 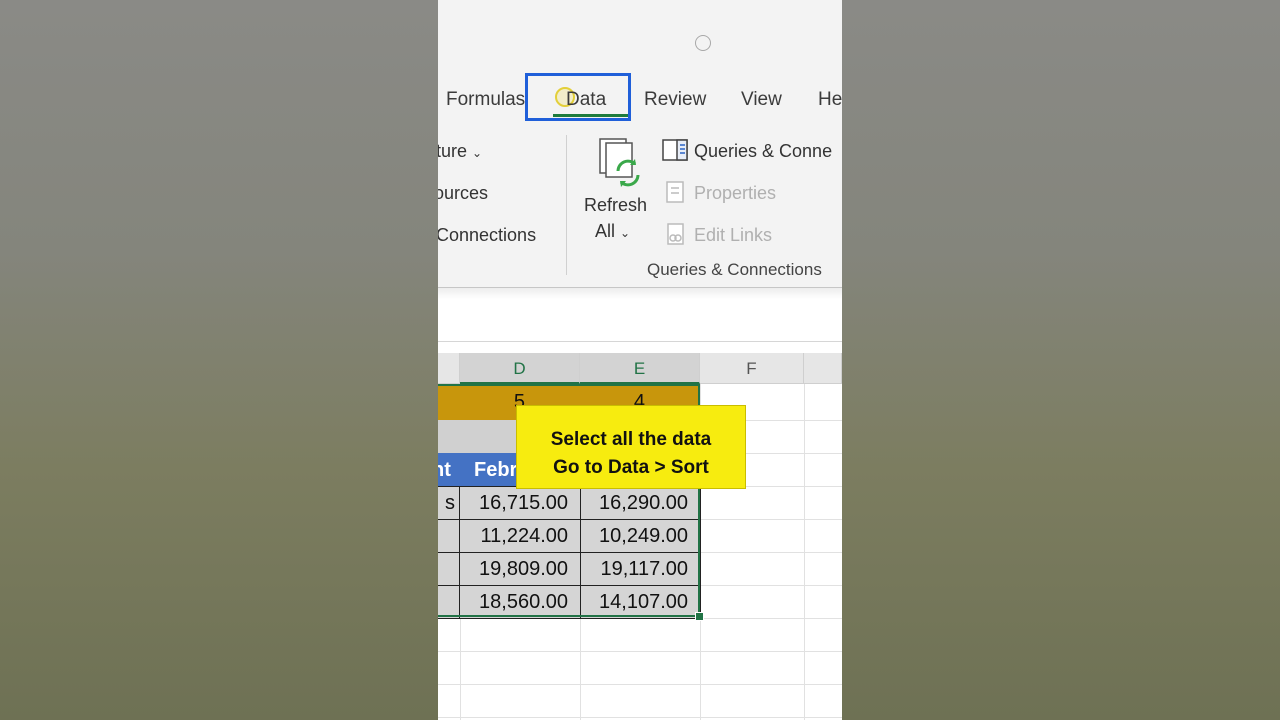 What do you see at coordinates (823, 368) in the screenshot?
I see `column-header-g` at bounding box center [823, 368].